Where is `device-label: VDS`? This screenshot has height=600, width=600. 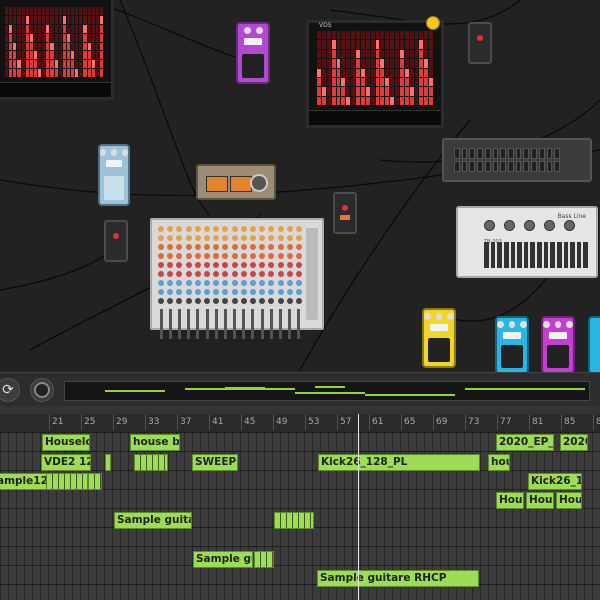
device-label: VDS is located at coordinates (325, 25).